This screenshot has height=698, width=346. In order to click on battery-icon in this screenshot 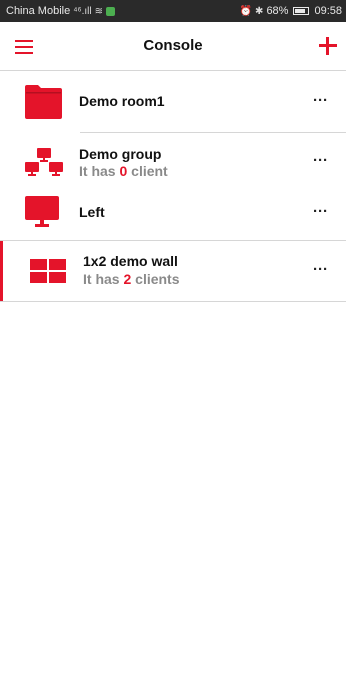, I will do `click(301, 11)`.